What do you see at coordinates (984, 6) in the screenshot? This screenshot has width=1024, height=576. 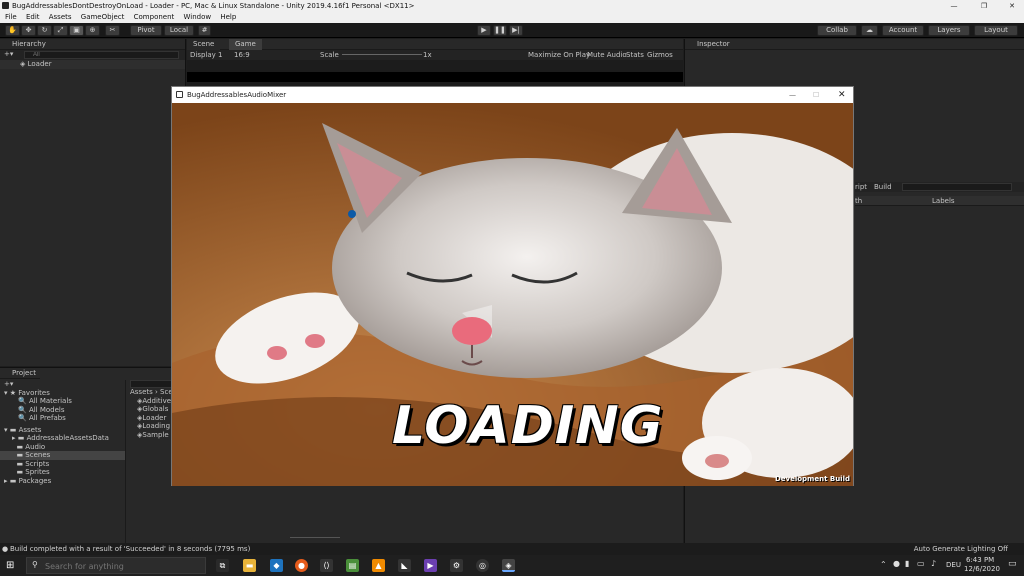 I see `maximize-button: ❐` at bounding box center [984, 6].